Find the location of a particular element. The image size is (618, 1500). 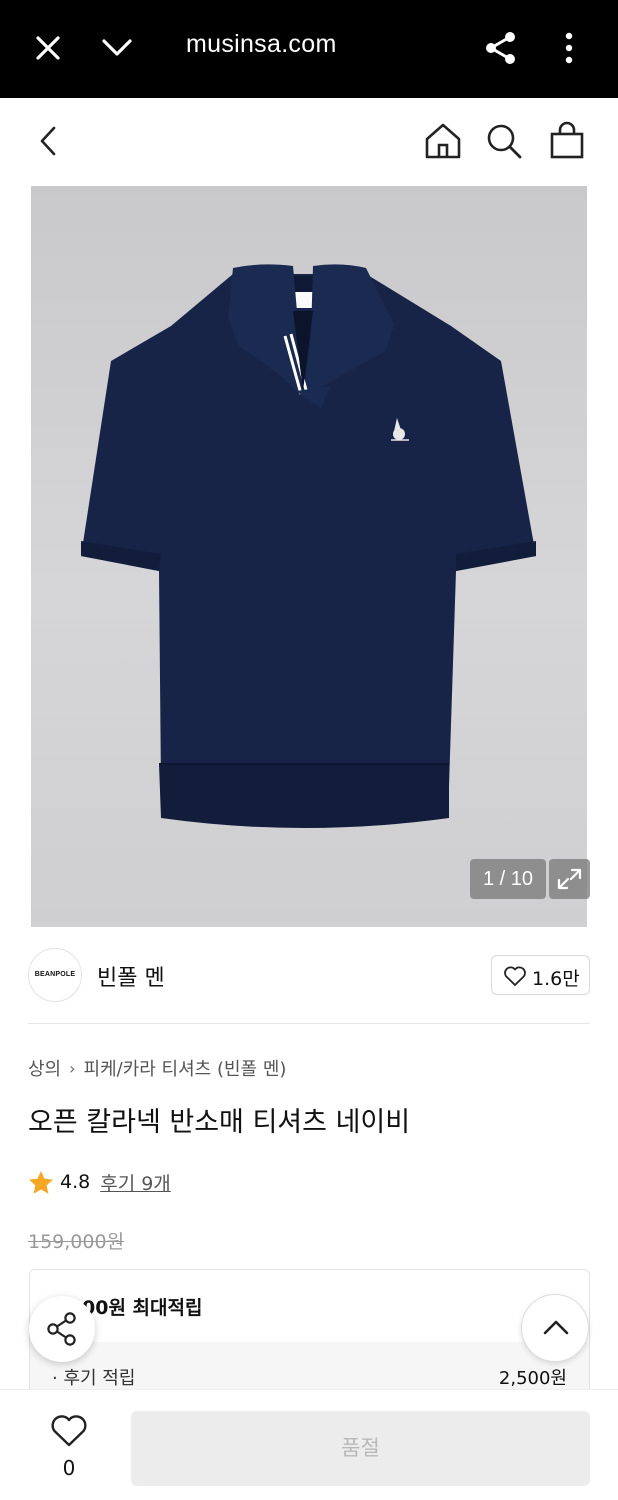

breadcrumb: 상의 › 피케/카라 티셔츠 (빈폴 멘) is located at coordinates (157, 1068).